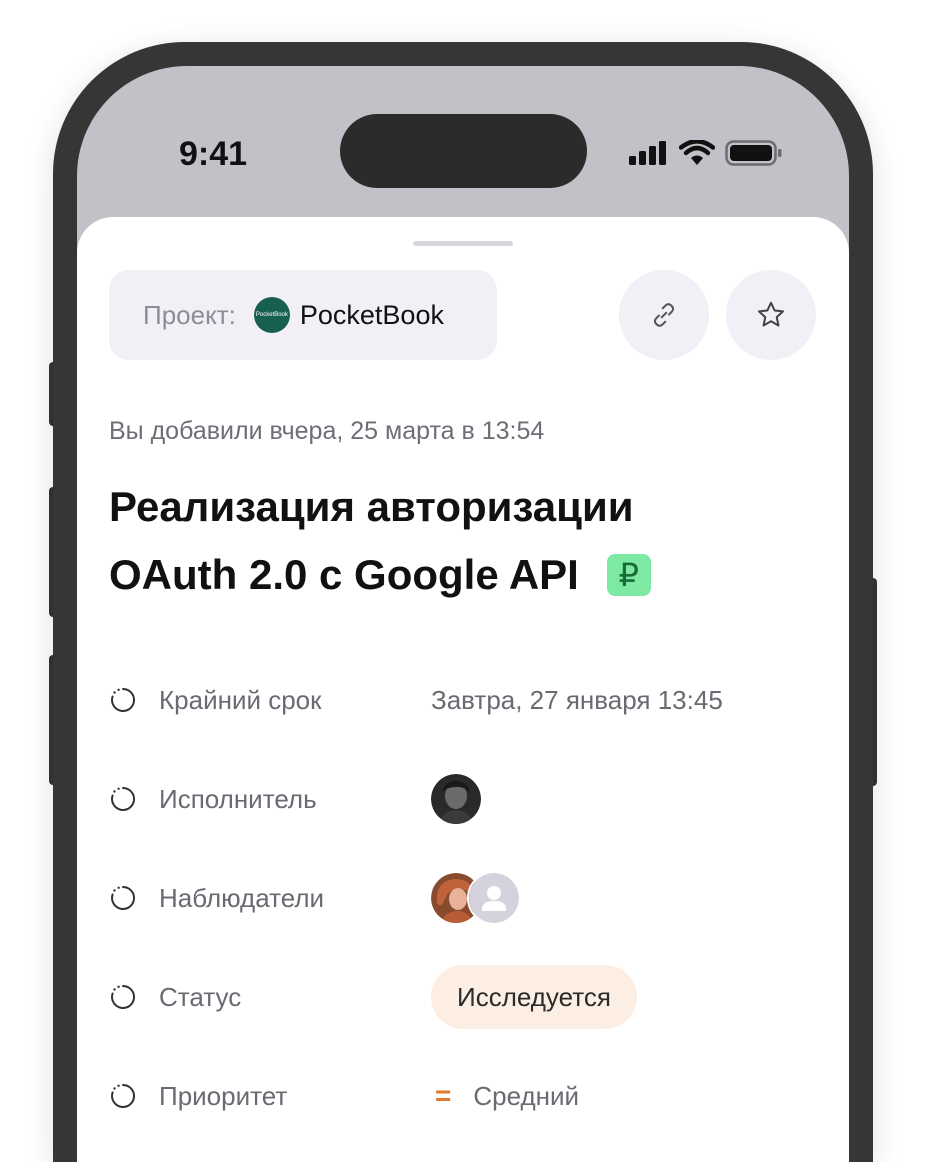 This screenshot has width=925, height=1162. I want to click on star-icon, so click(771, 314).